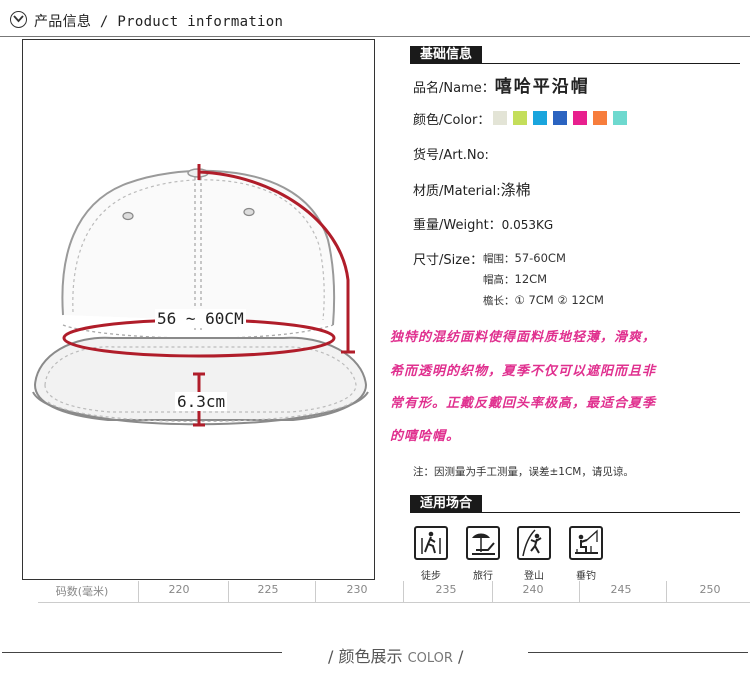 This screenshot has height=673, width=750. I want to click on occasion-item: 旅行, so click(483, 554).